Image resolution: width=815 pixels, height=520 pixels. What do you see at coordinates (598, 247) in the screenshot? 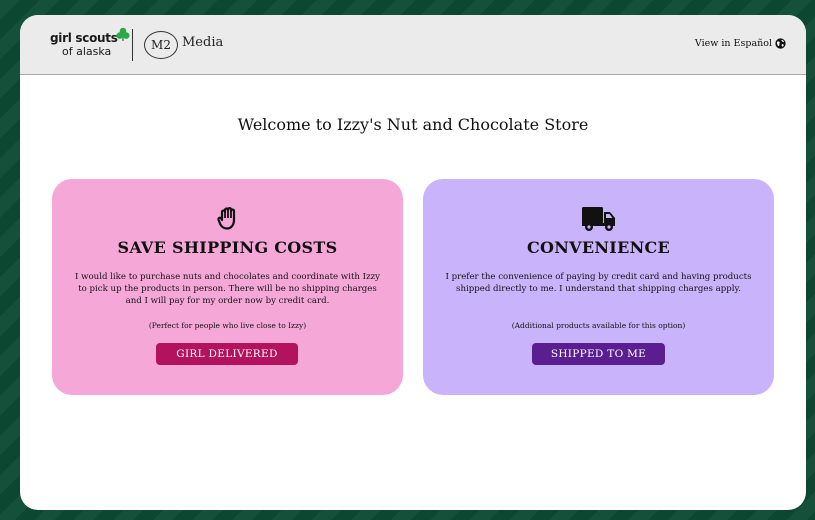
I see `card-heading: CONVENIENCE` at bounding box center [598, 247].